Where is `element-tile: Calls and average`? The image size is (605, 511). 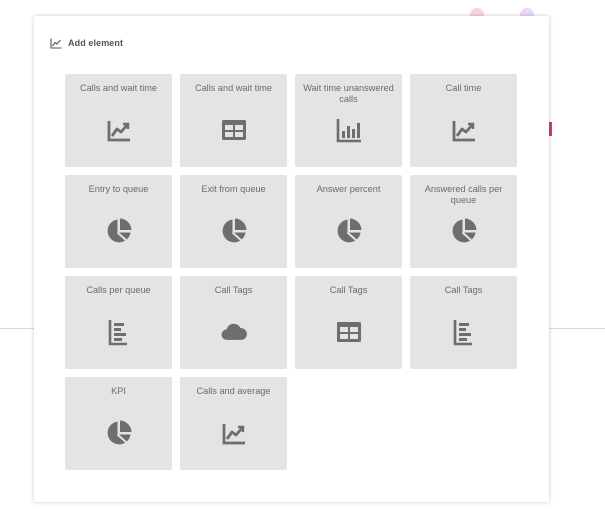
element-tile: Calls and average is located at coordinates (233, 423).